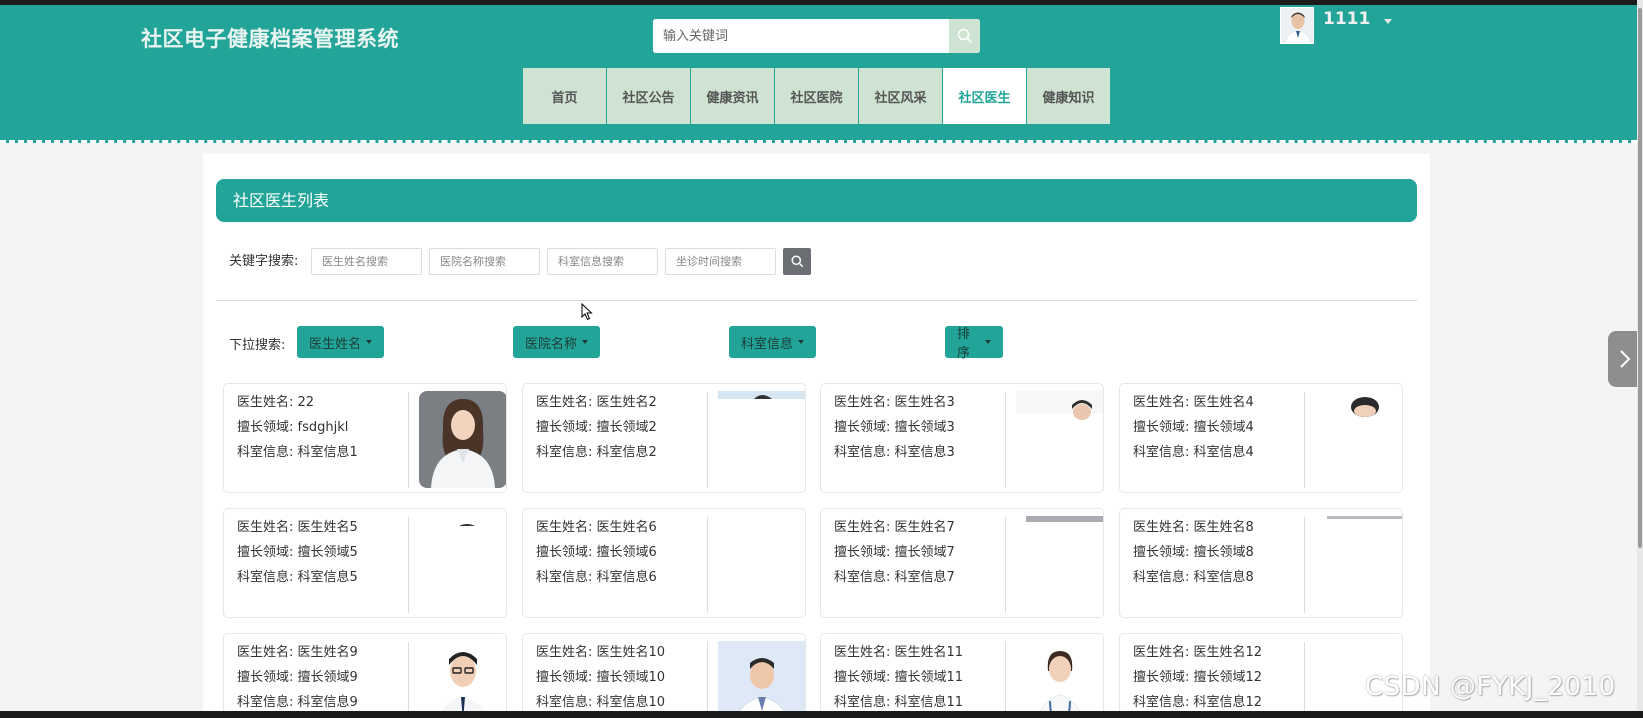 The height and width of the screenshot is (718, 1643). Describe the element at coordinates (1193, 527) in the screenshot. I see `doctor-name: 医生姓名: 医生姓名8` at that location.